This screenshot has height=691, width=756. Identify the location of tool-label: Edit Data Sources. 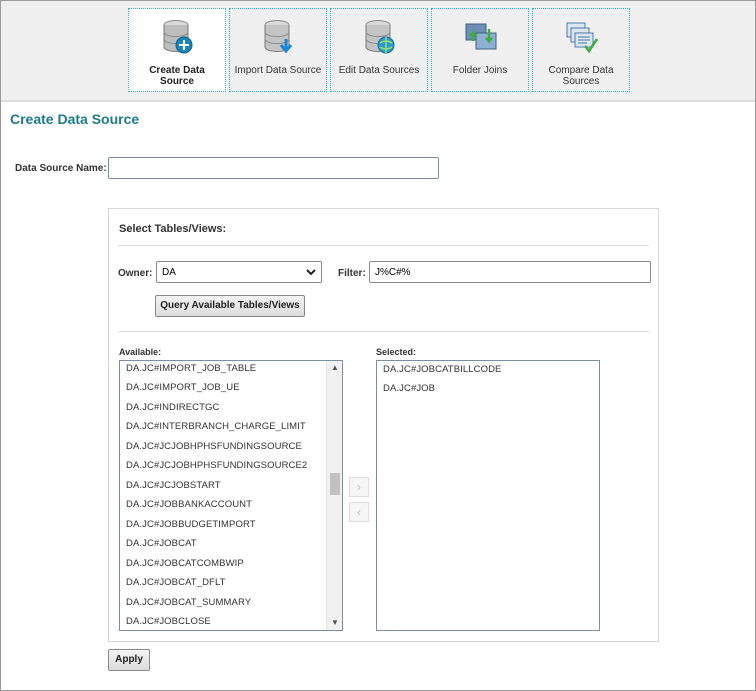
(379, 70).